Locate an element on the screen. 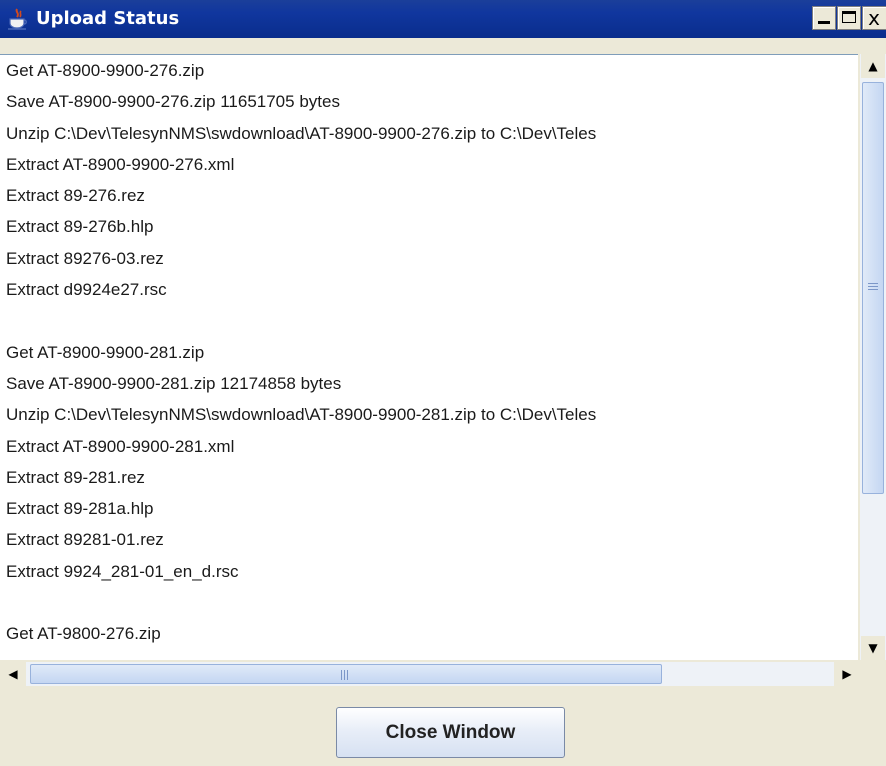 This screenshot has width=886, height=766. arrow-left-icon: ◀ is located at coordinates (13, 674).